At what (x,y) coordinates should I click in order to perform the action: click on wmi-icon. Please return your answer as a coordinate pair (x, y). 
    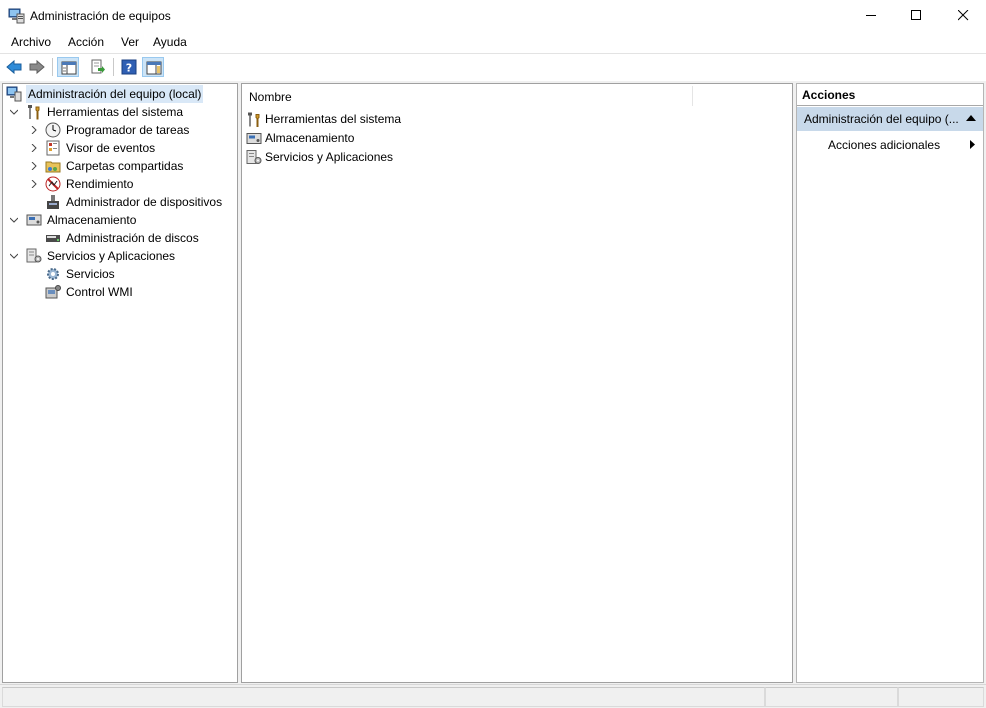
    Looking at the image, I should click on (53, 292).